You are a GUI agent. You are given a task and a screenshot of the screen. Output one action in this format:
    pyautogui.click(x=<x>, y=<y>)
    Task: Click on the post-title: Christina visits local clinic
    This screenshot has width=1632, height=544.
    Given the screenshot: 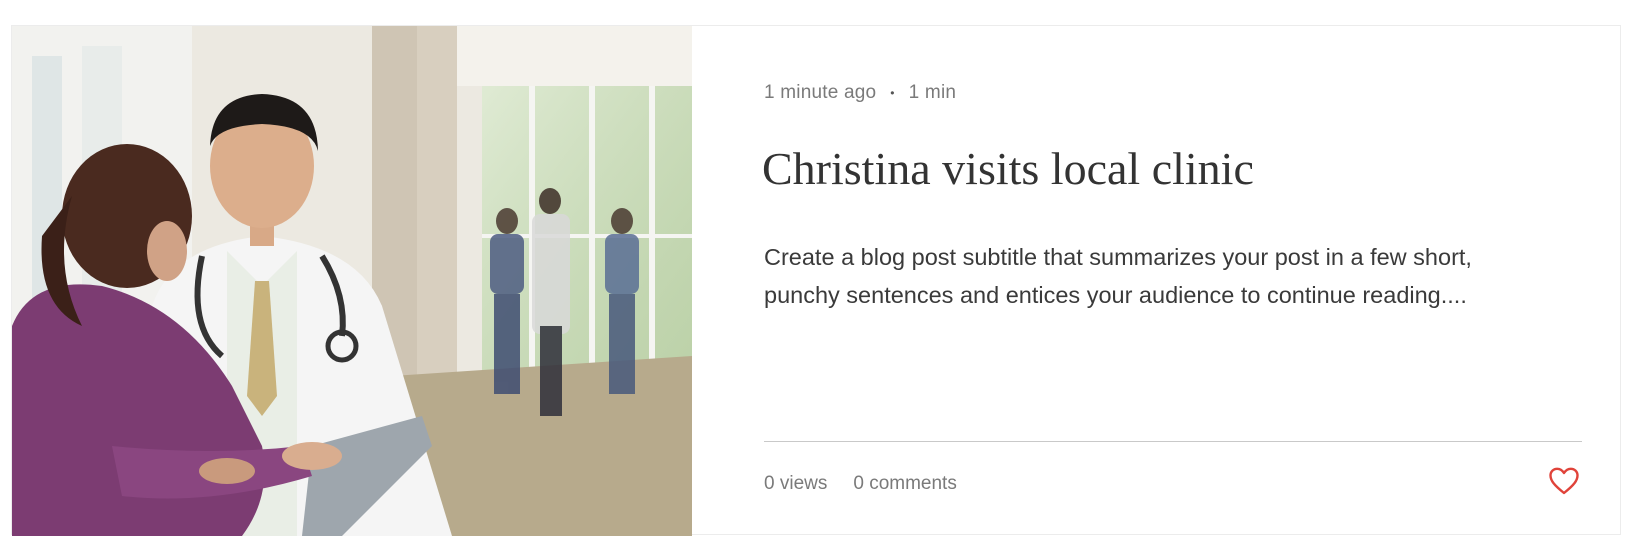 What is the action you would take?
    pyautogui.click(x=1008, y=168)
    